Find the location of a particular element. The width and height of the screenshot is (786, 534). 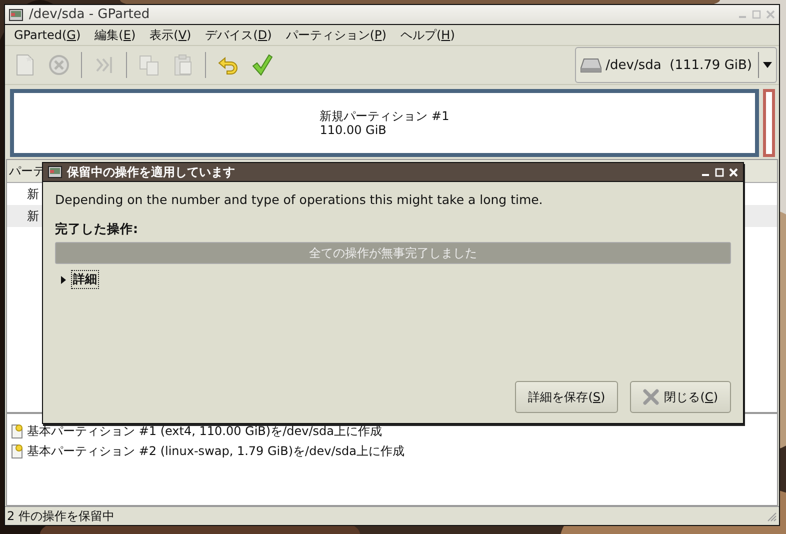

operation-item: 基本パーティション #2 (linux-swap, 1.79 GiB)を/dev/sda上に作成 is located at coordinates (215, 451).